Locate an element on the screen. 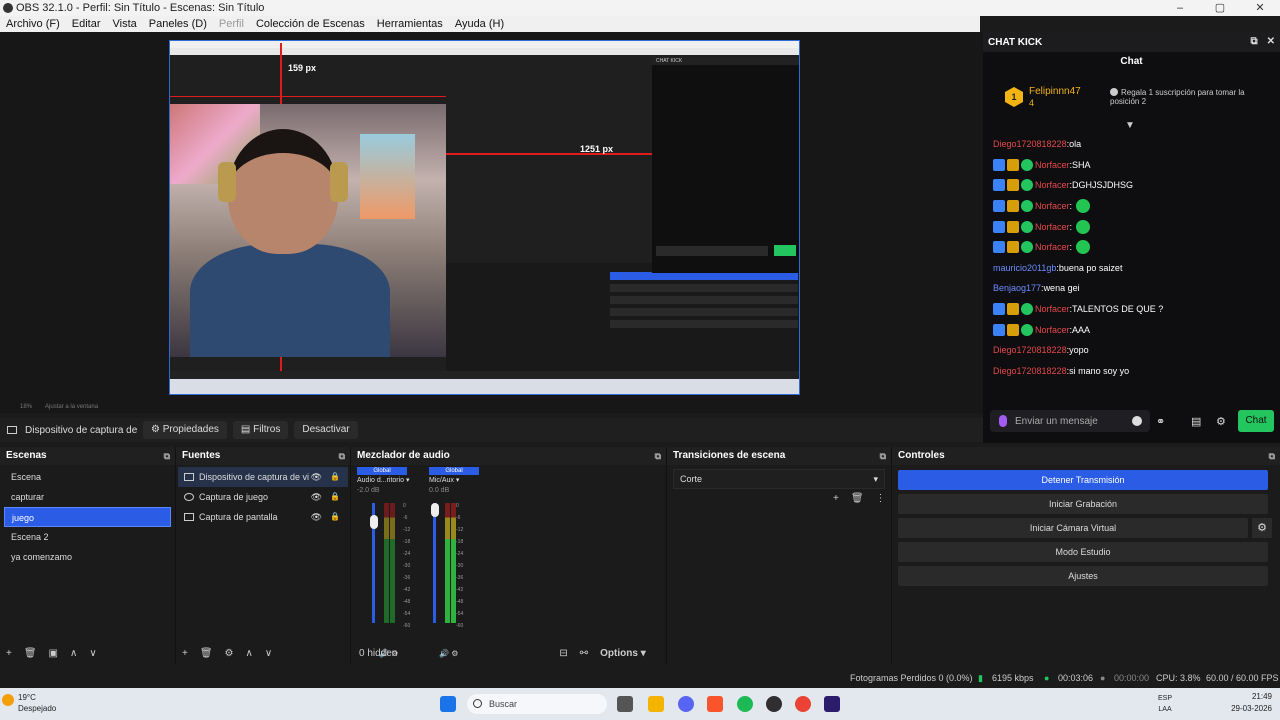  start-recording-button: Iniciar Grabación is located at coordinates (1083, 504).